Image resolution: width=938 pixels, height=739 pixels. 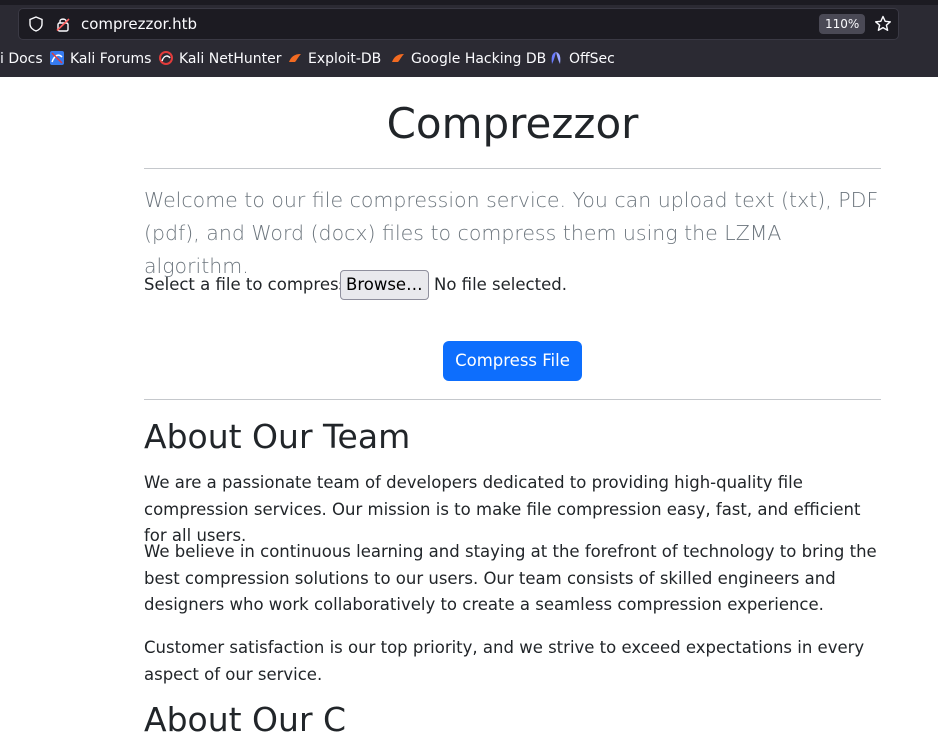 I want to click on address-bar: comprezzor.htb 110%, so click(x=458, y=24).